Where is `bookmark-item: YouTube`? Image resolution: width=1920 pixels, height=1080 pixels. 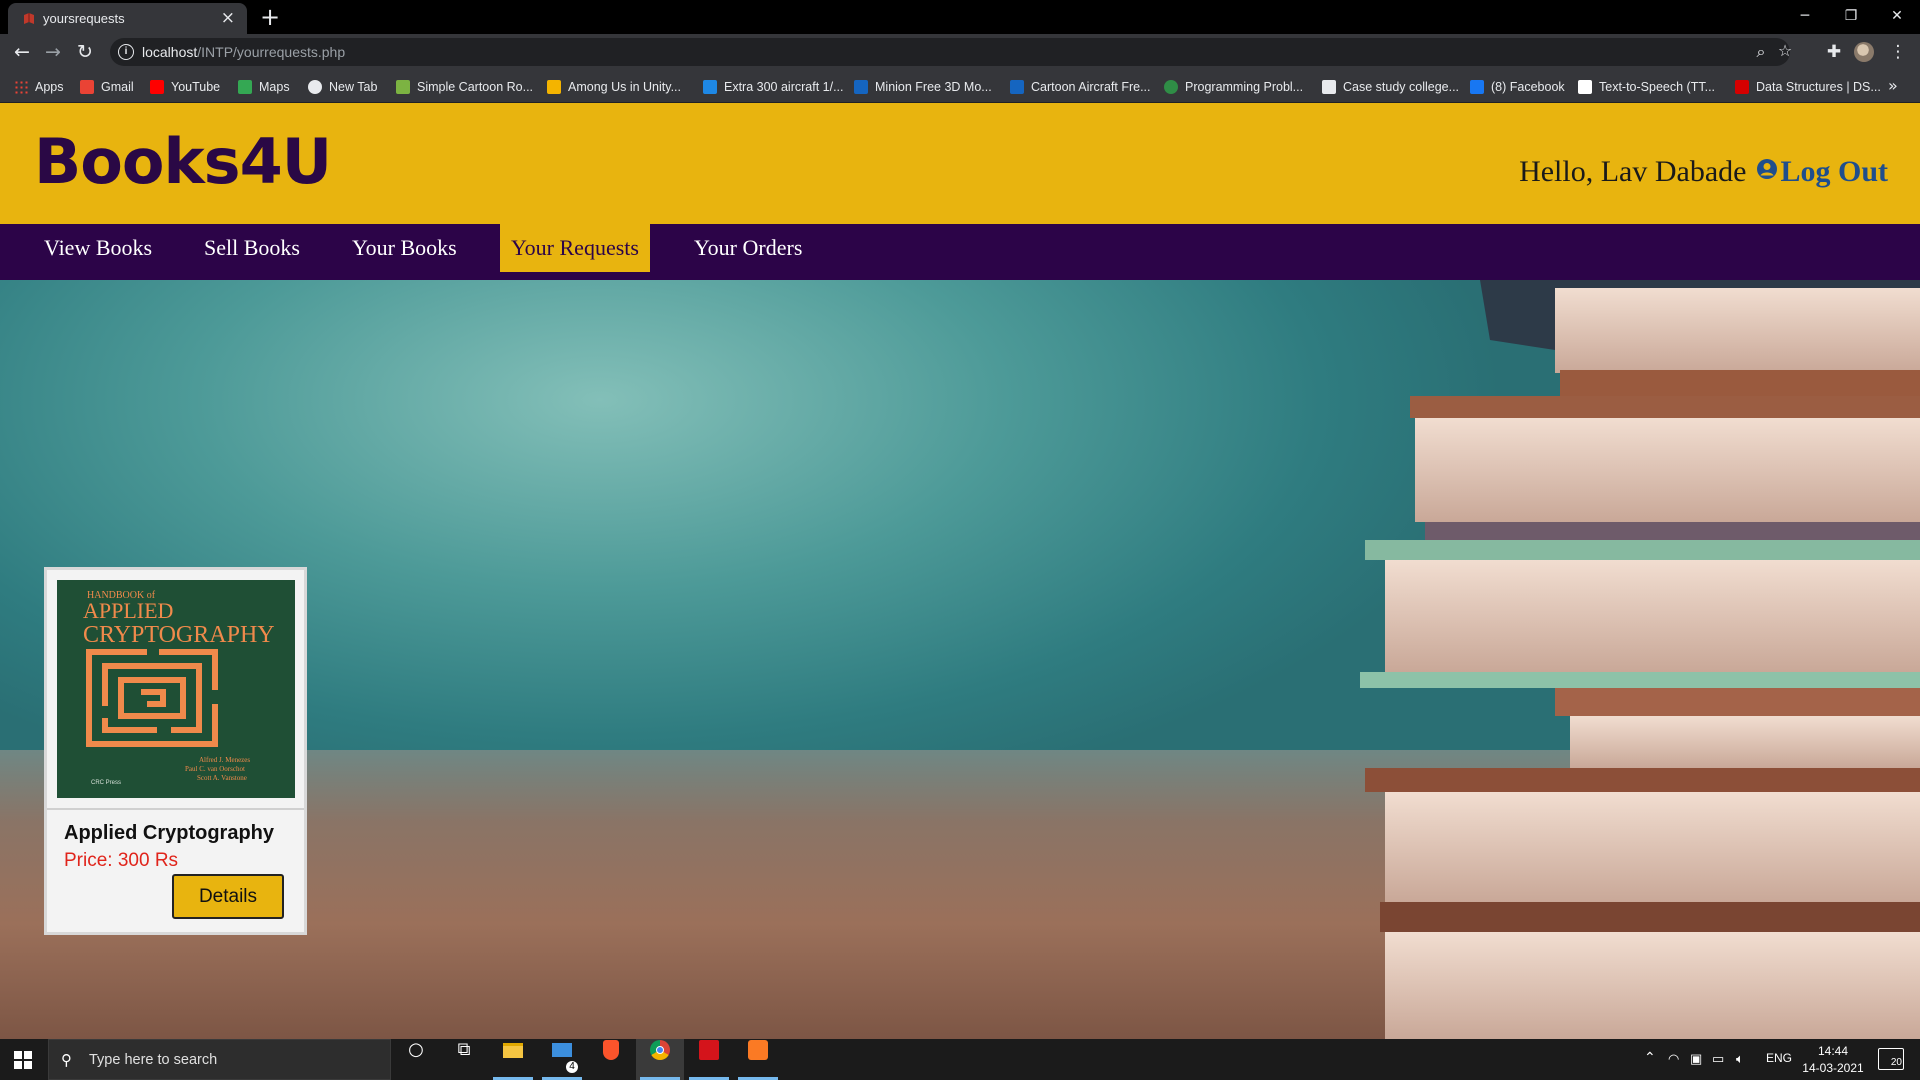
bookmark-item: YouTube is located at coordinates (185, 86).